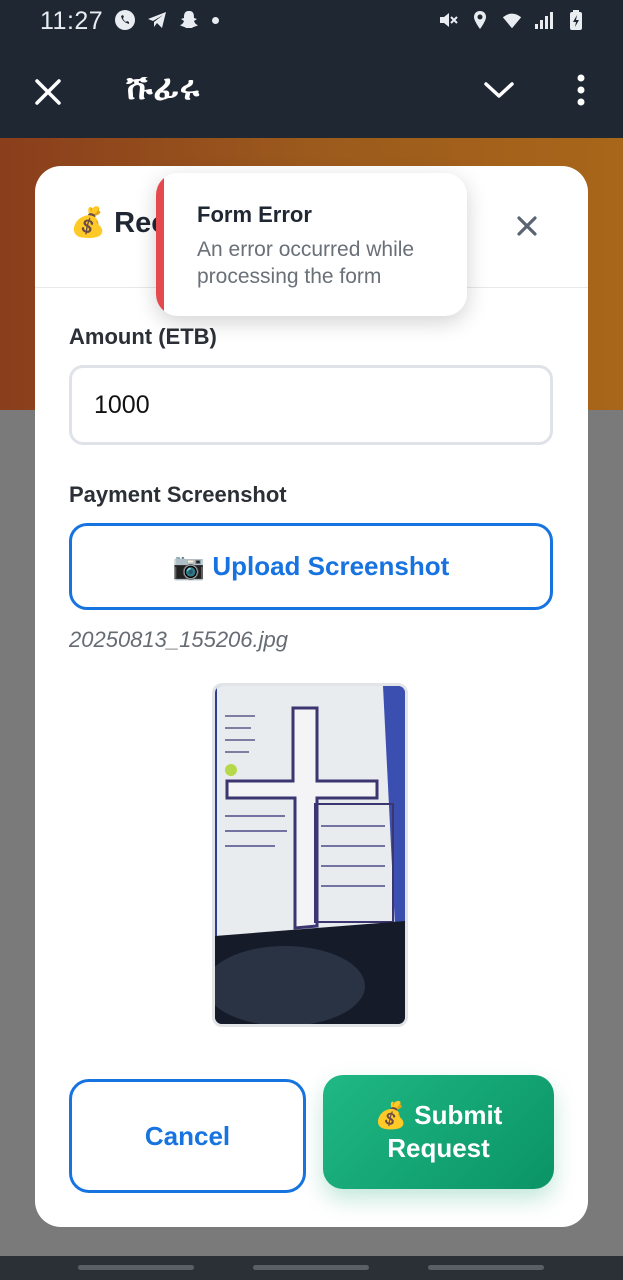 The width and height of the screenshot is (623, 1280). I want to click on upload-screenshot-button: 📷 Upload Screenshot, so click(311, 566).